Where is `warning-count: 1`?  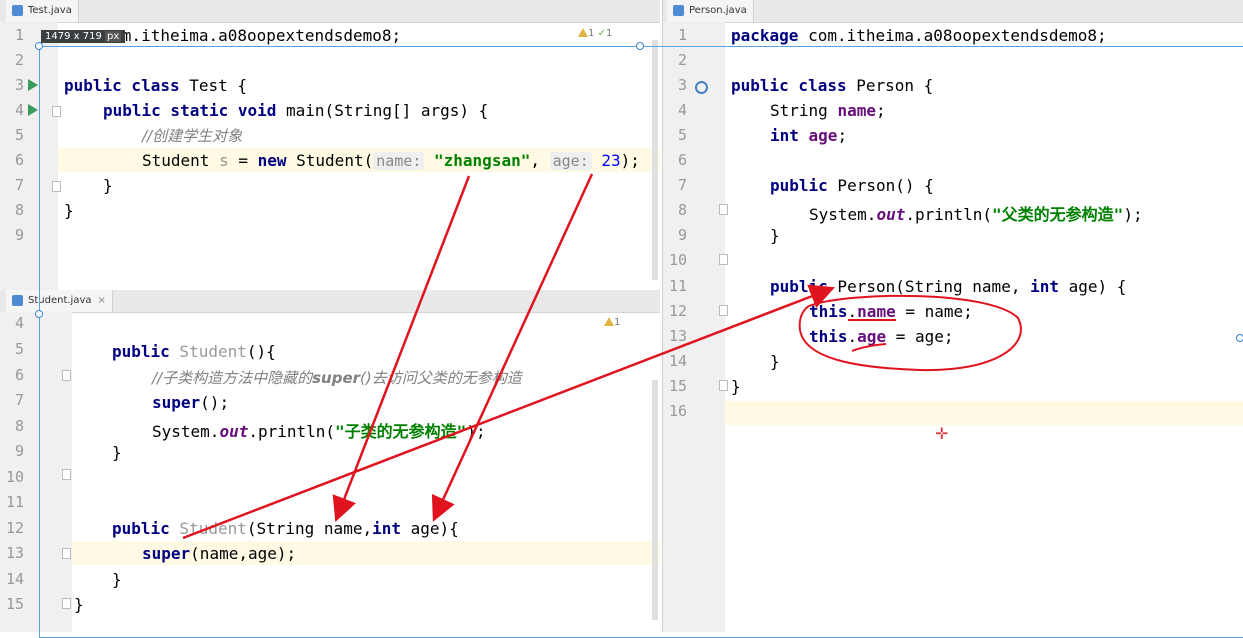 warning-count: 1 is located at coordinates (591, 33).